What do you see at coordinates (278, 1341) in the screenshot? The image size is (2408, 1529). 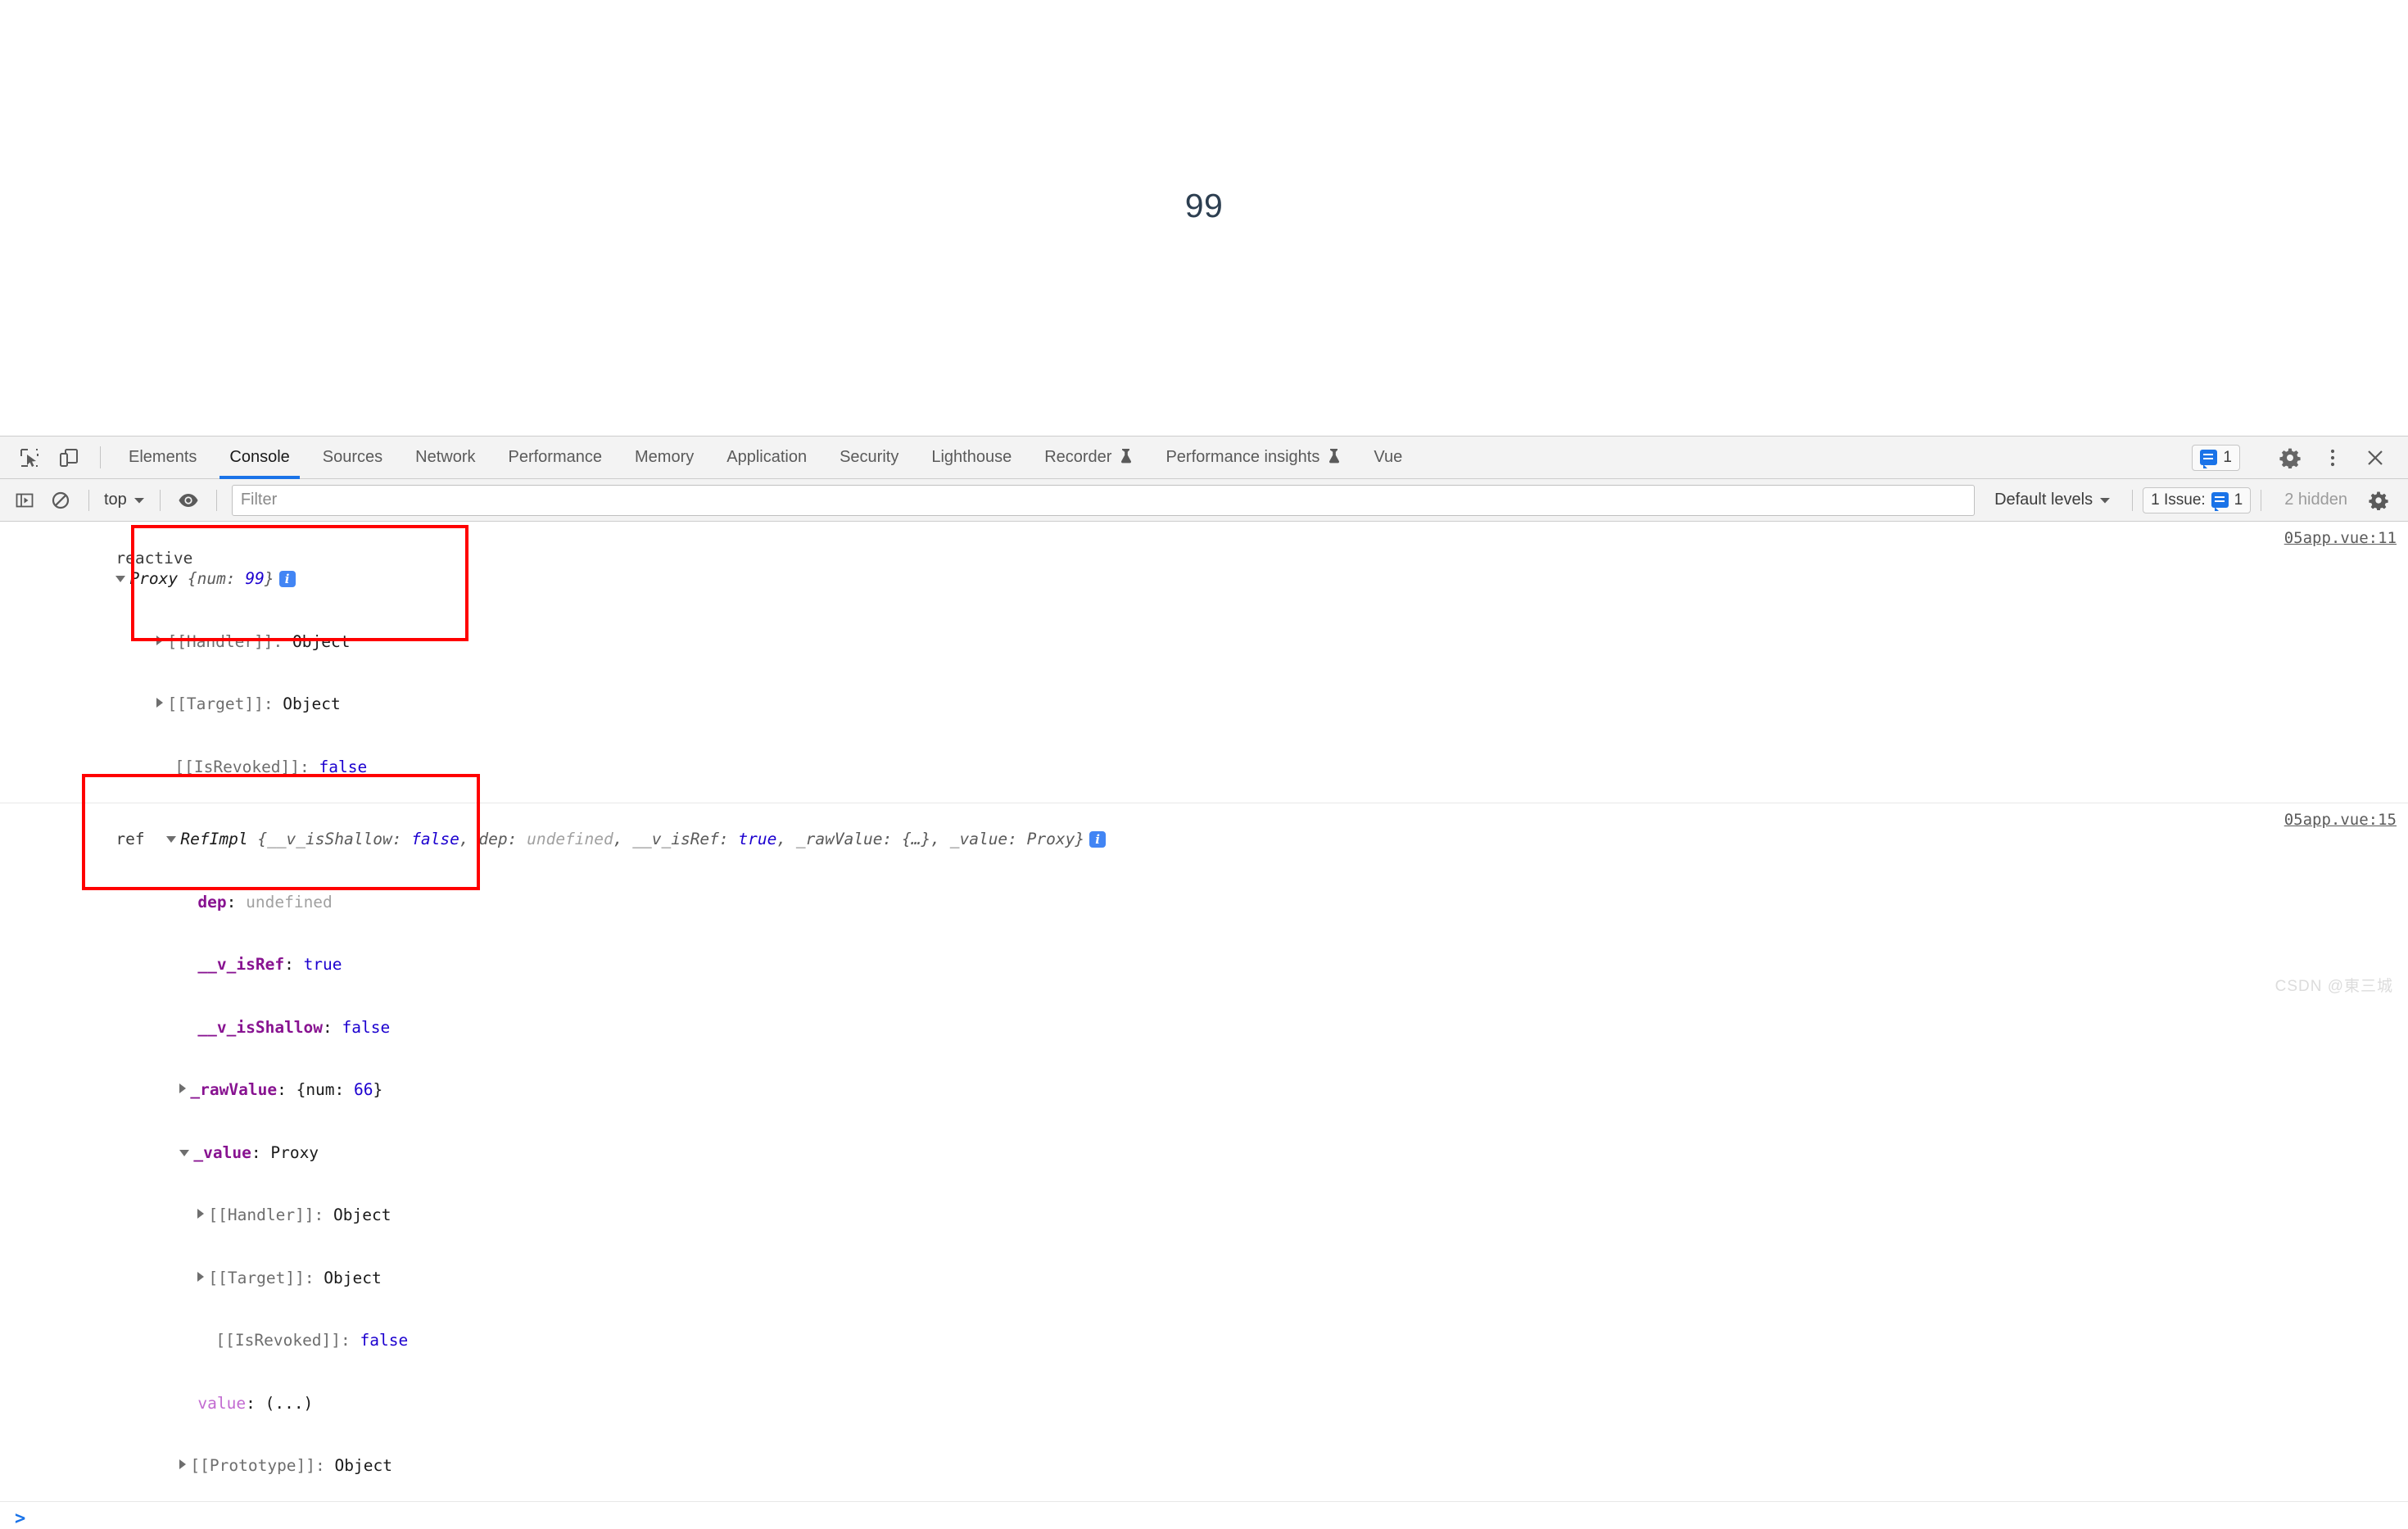 I see `property-key: [[IsRevoked]]` at bounding box center [278, 1341].